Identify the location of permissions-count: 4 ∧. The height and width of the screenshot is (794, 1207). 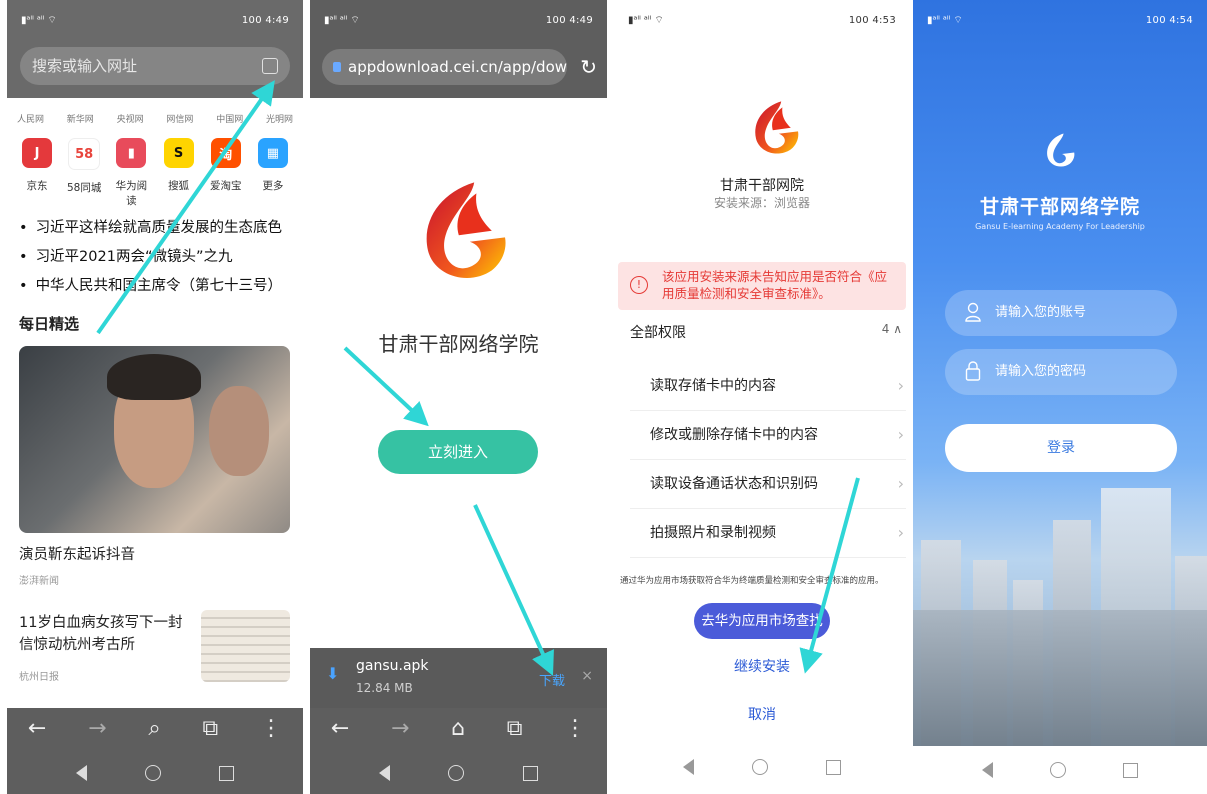
(891, 329).